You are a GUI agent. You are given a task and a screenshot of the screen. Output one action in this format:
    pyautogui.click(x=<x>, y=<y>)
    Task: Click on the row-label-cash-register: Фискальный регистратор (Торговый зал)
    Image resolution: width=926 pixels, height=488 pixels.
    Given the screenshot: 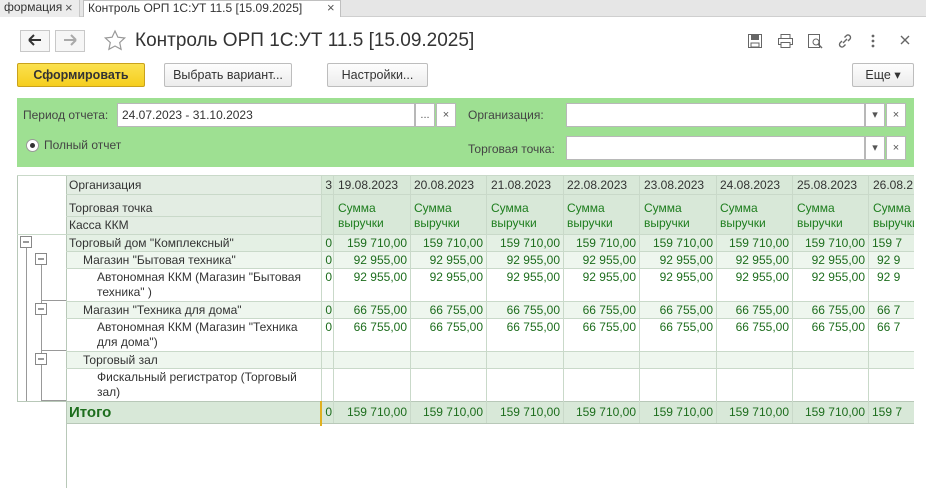 What is the action you would take?
    pyautogui.click(x=197, y=384)
    